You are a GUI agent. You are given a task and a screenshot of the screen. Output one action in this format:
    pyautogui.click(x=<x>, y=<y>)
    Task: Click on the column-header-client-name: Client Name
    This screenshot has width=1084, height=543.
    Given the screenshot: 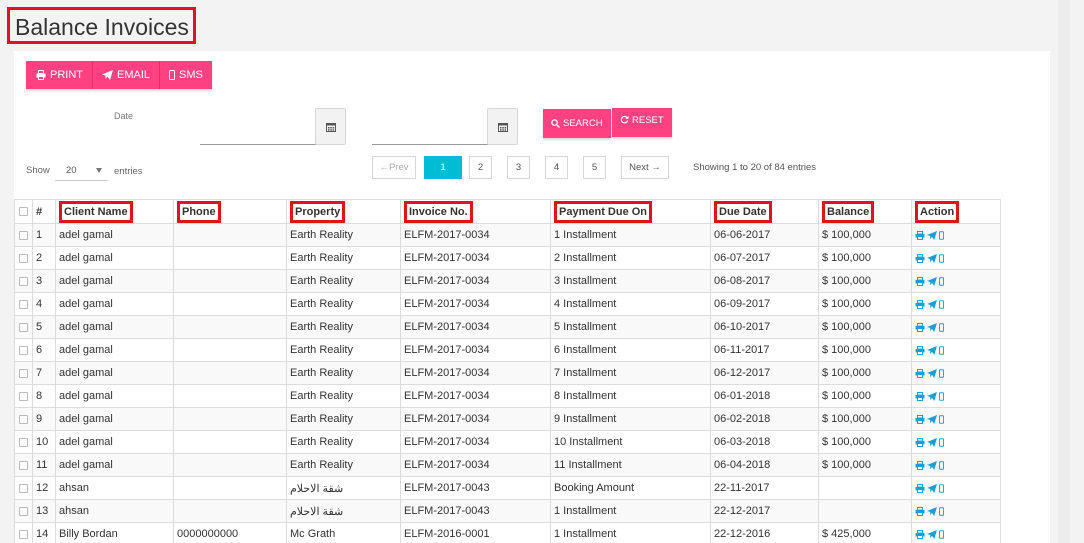 What is the action you would take?
    pyautogui.click(x=114, y=211)
    